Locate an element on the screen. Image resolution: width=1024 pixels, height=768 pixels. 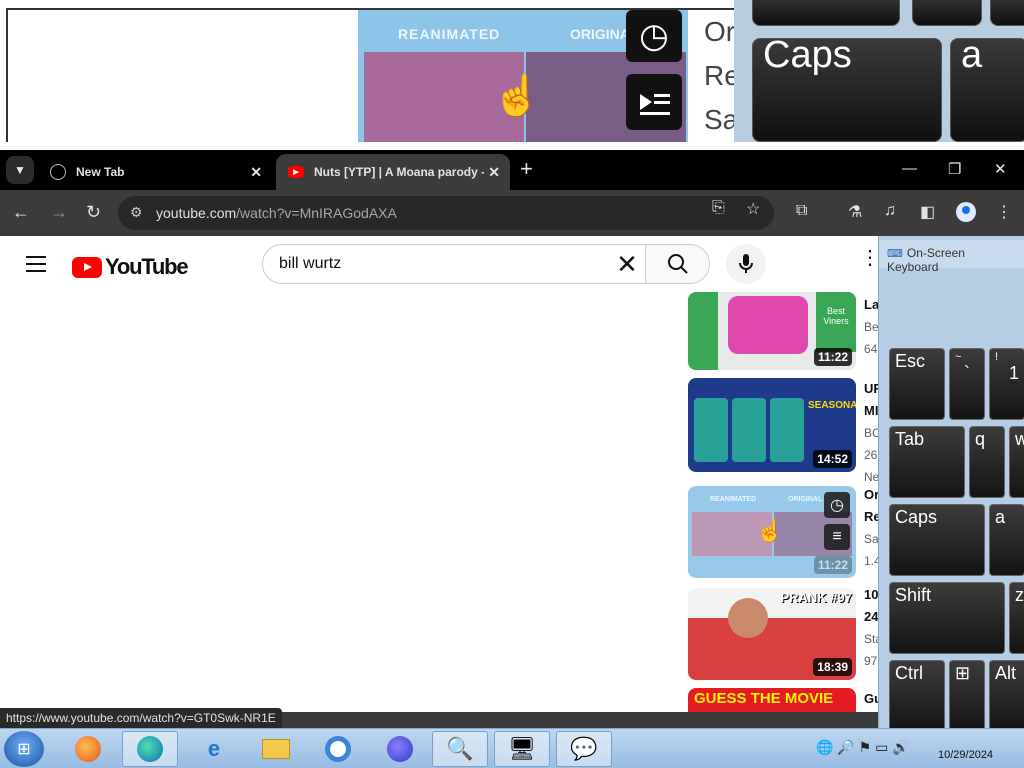
key-backtick: ` is located at coordinates (967, 373).